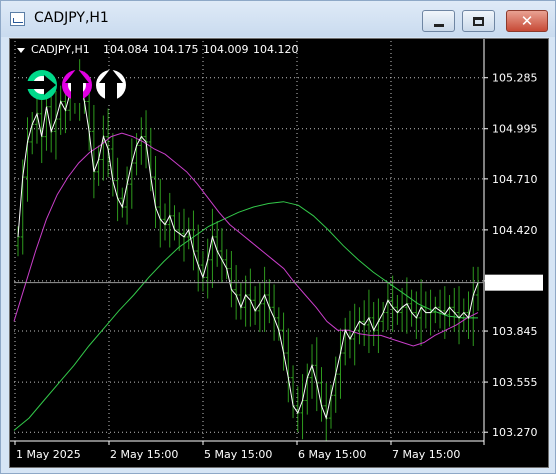 The image size is (556, 474). What do you see at coordinates (276, 49) in the screenshot?
I see `close-price: 104.120` at bounding box center [276, 49].